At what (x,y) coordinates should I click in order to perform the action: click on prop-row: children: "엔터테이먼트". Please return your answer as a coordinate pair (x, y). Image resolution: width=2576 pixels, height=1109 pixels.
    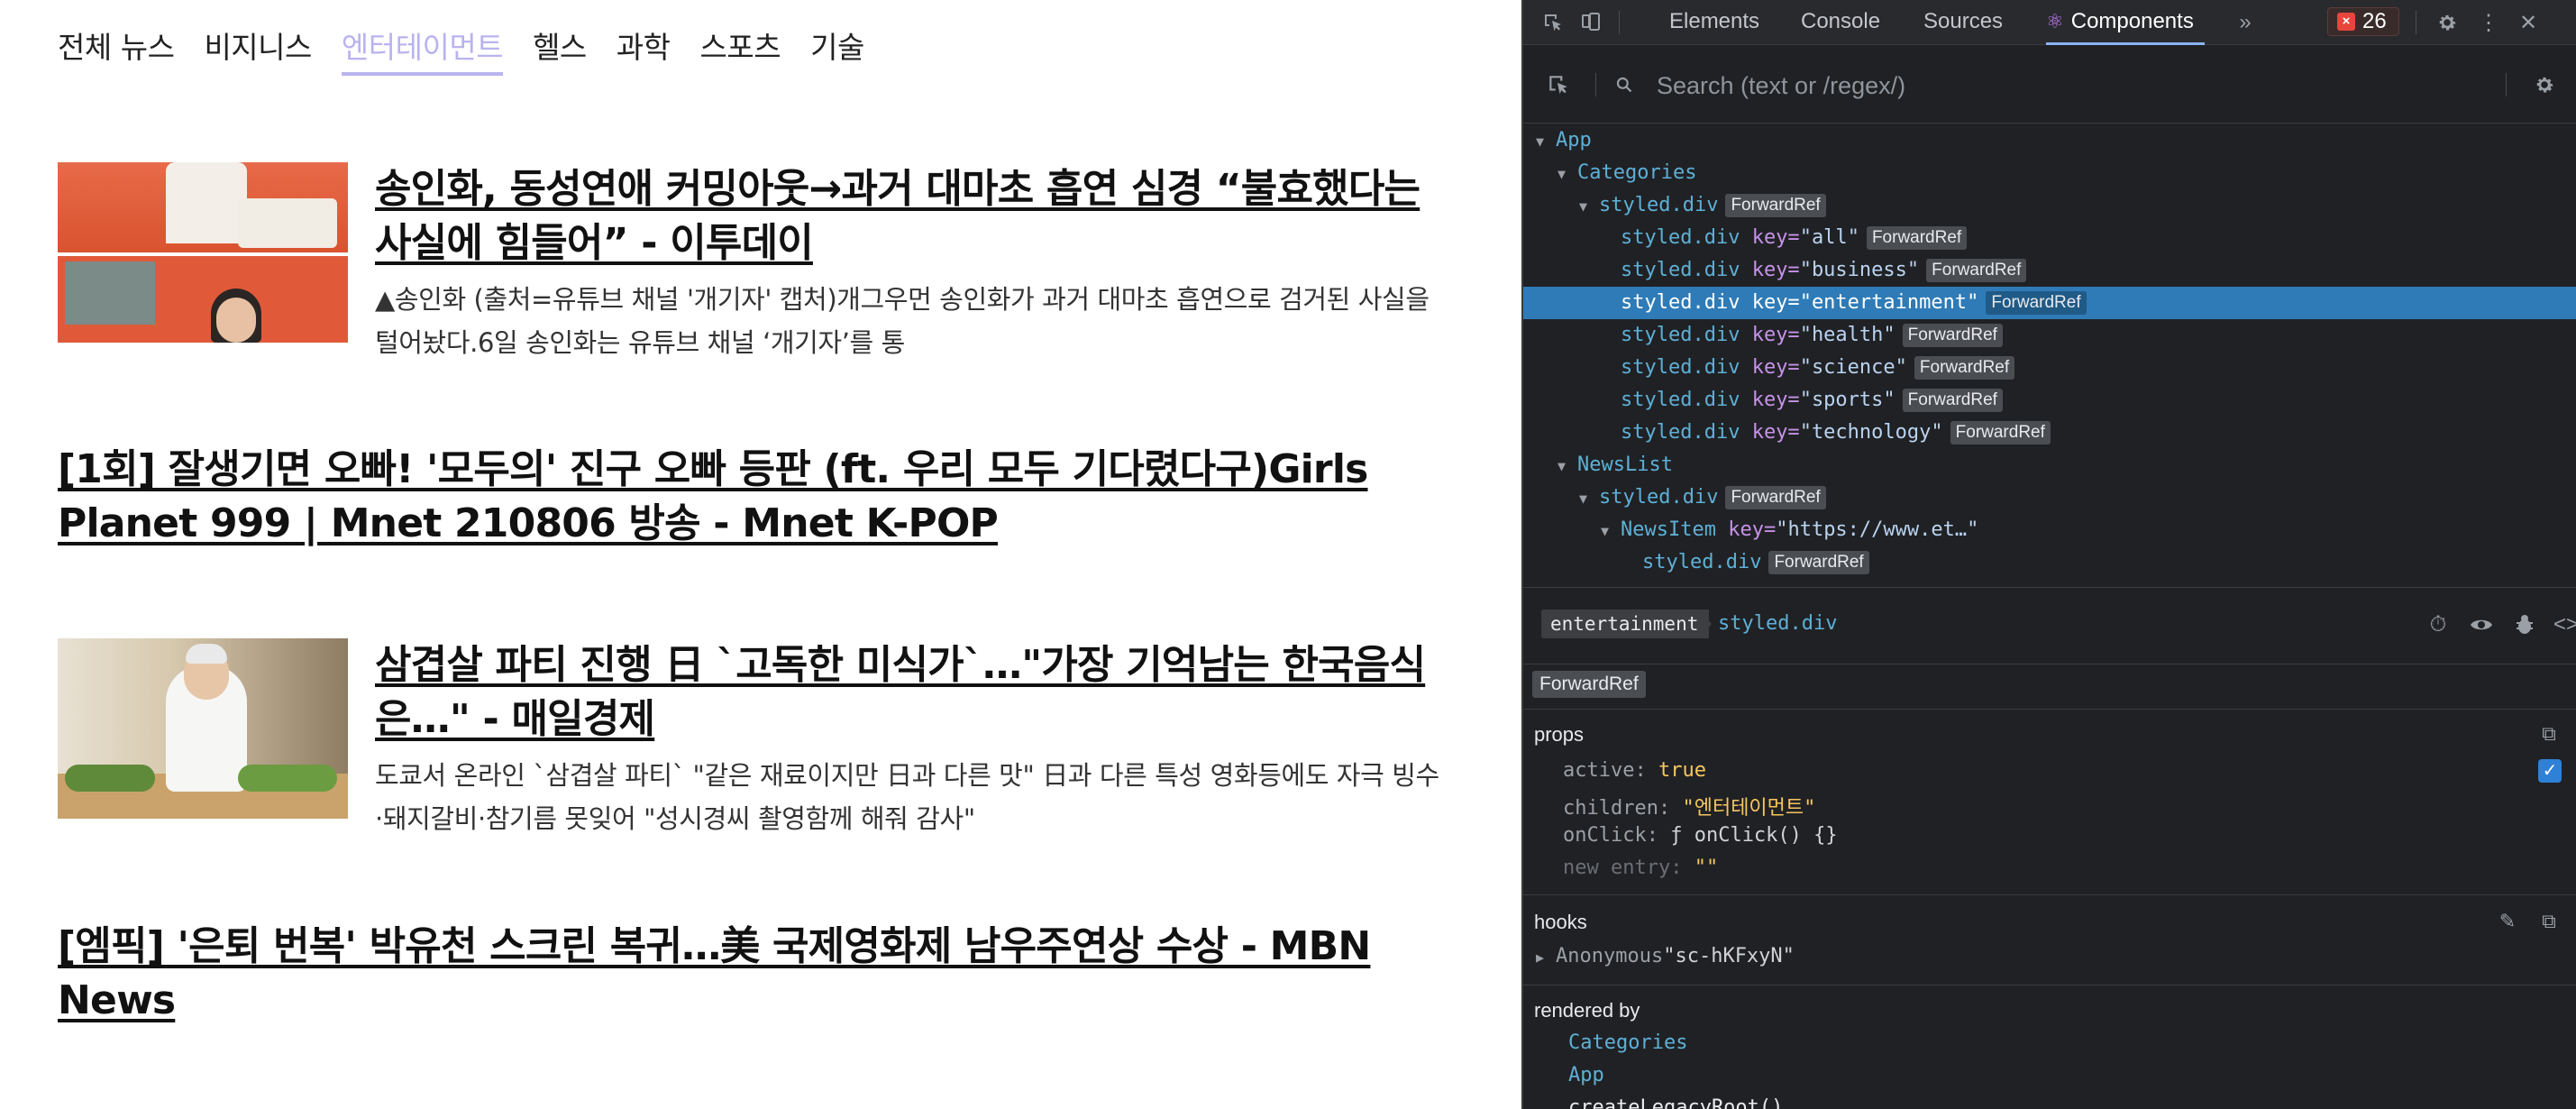
    Looking at the image, I should click on (1689, 806).